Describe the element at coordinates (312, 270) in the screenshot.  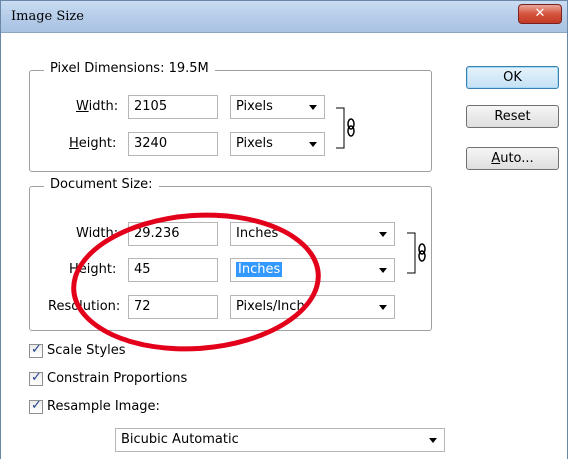
I see `doc-height-unit-select: Inches` at that location.